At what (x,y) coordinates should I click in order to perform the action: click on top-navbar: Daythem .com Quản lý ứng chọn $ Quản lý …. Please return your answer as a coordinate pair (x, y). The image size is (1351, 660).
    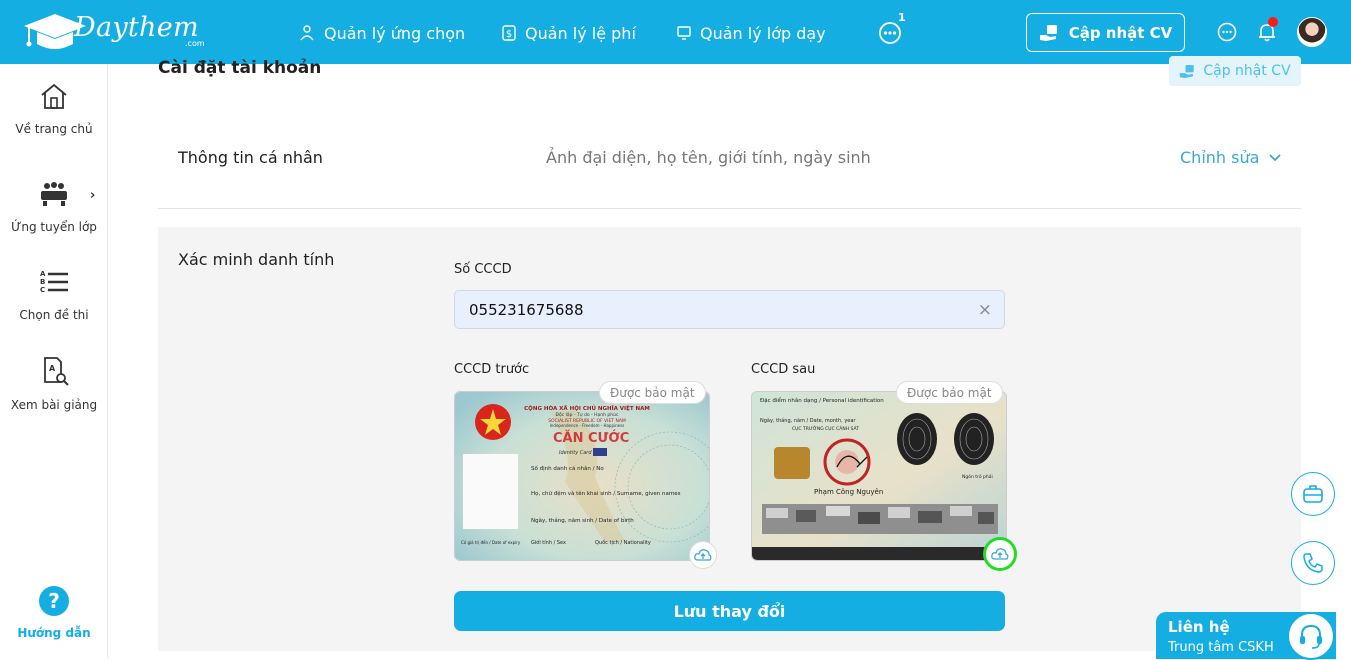
    Looking at the image, I should click on (675, 32).